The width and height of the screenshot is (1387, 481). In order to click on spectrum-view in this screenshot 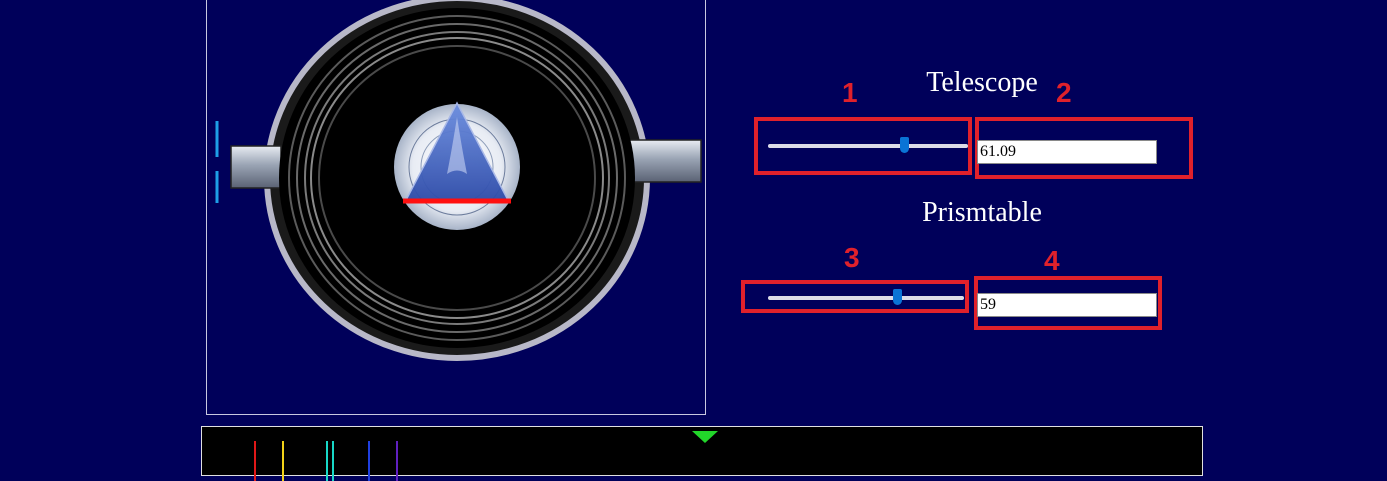, I will do `click(702, 453)`.